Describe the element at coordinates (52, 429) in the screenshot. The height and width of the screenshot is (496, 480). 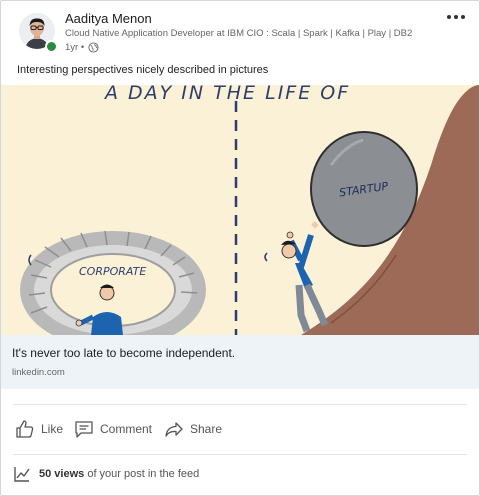
I see `like-label: Like` at that location.